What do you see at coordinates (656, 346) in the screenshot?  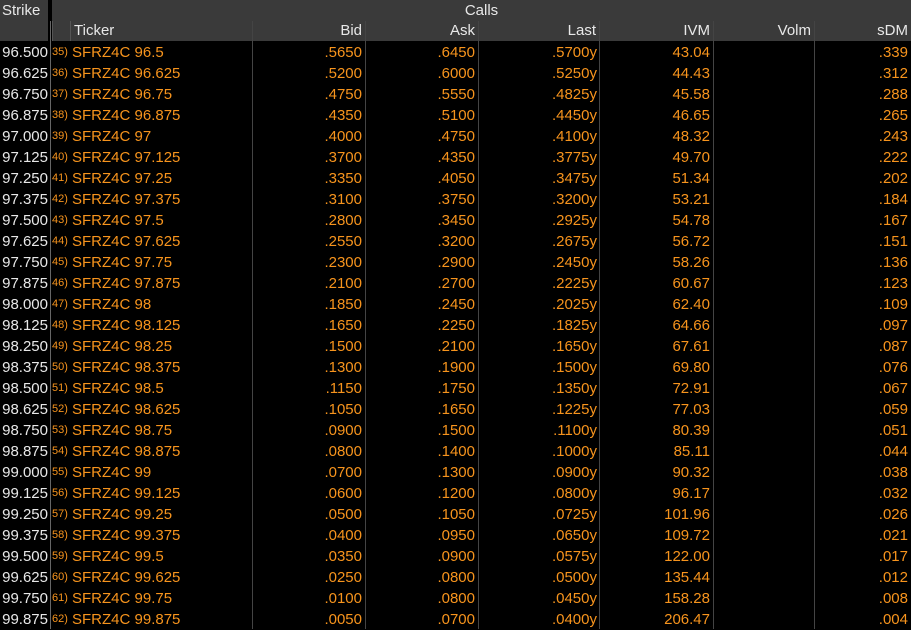 I see `ivm-cell: 67.61` at bounding box center [656, 346].